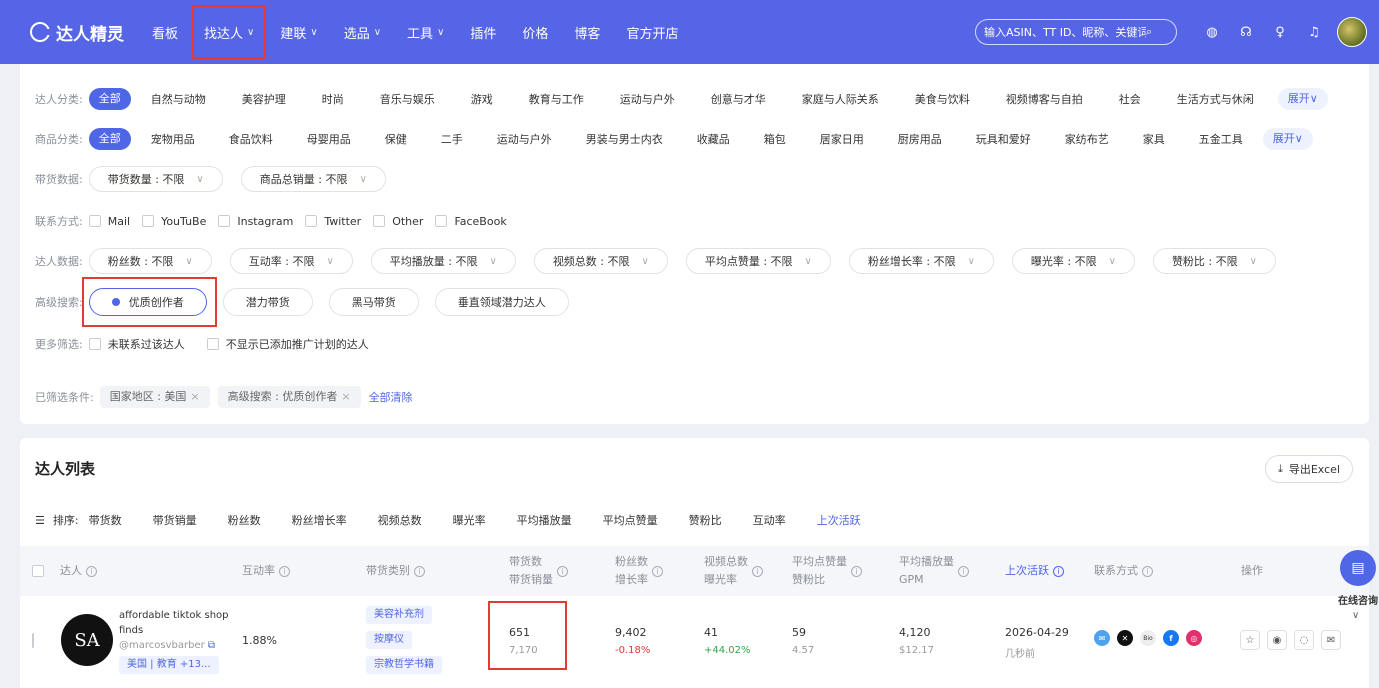 The height and width of the screenshot is (688, 1379). Describe the element at coordinates (174, 221) in the screenshot. I see `contact-youtube-checkbox: YouTuBe` at that location.